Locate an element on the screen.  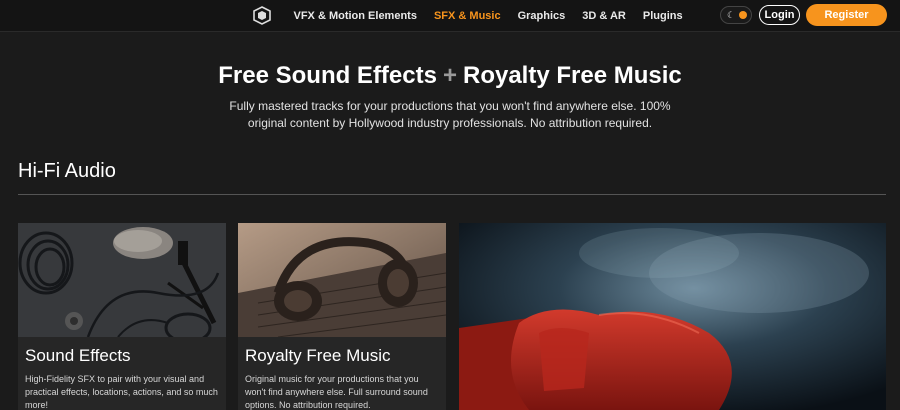
nav-item-3d-ar: 3D & AR is located at coordinates (604, 16).